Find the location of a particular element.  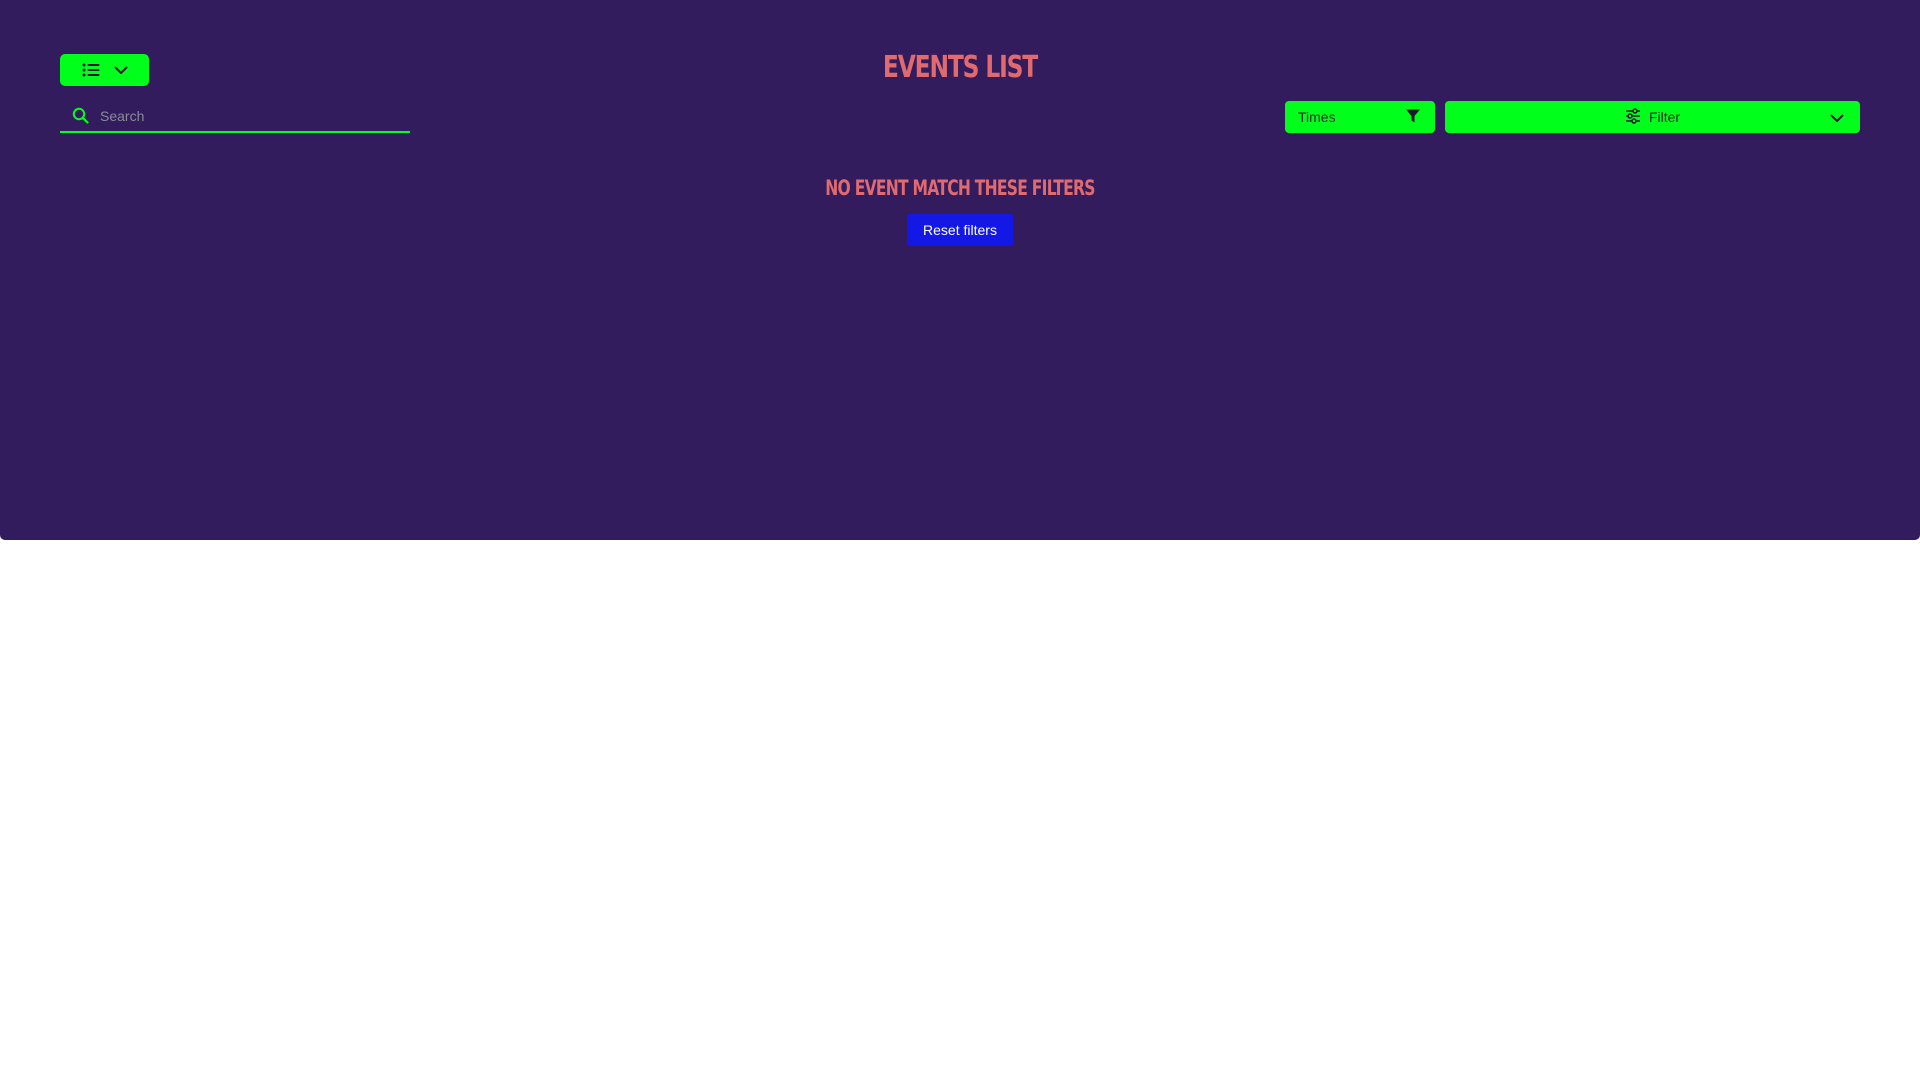

sliders-icon is located at coordinates (1633, 117).